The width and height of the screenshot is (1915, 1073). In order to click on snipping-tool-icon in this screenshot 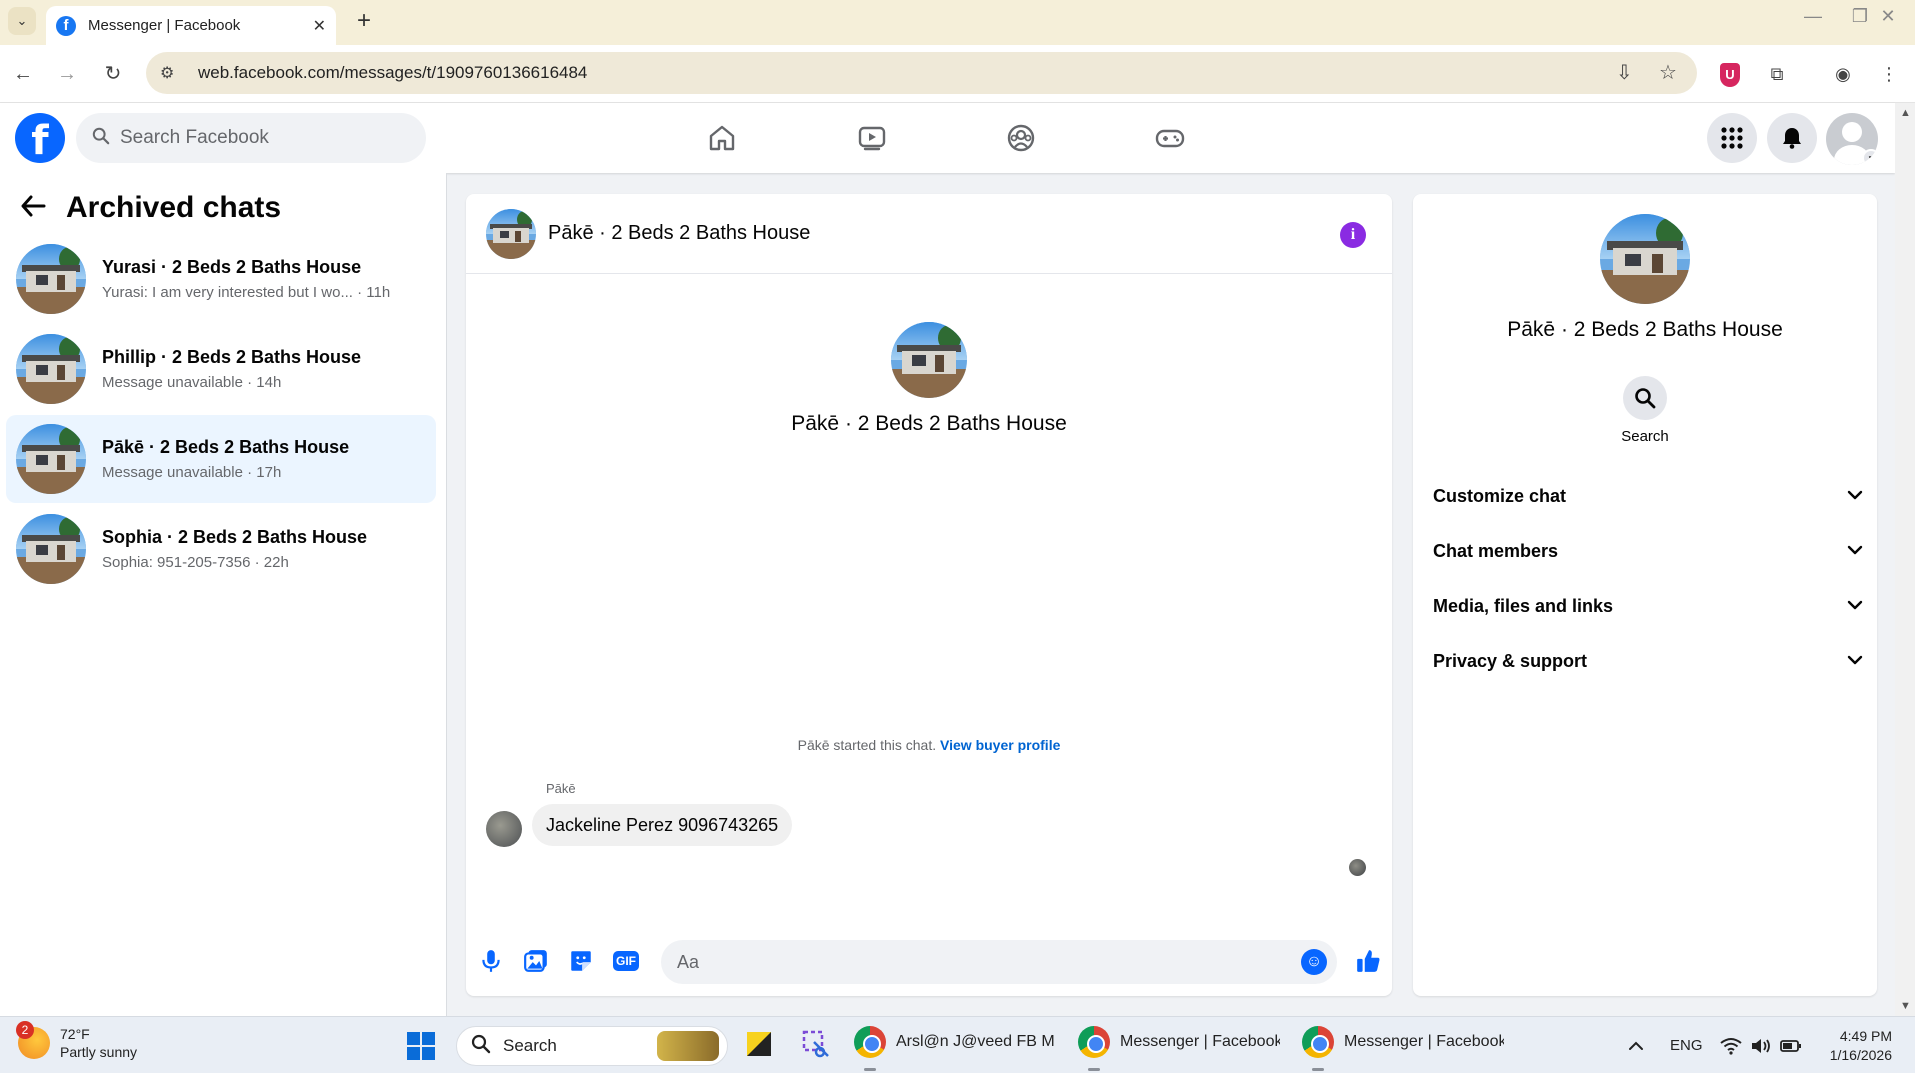, I will do `click(816, 1044)`.